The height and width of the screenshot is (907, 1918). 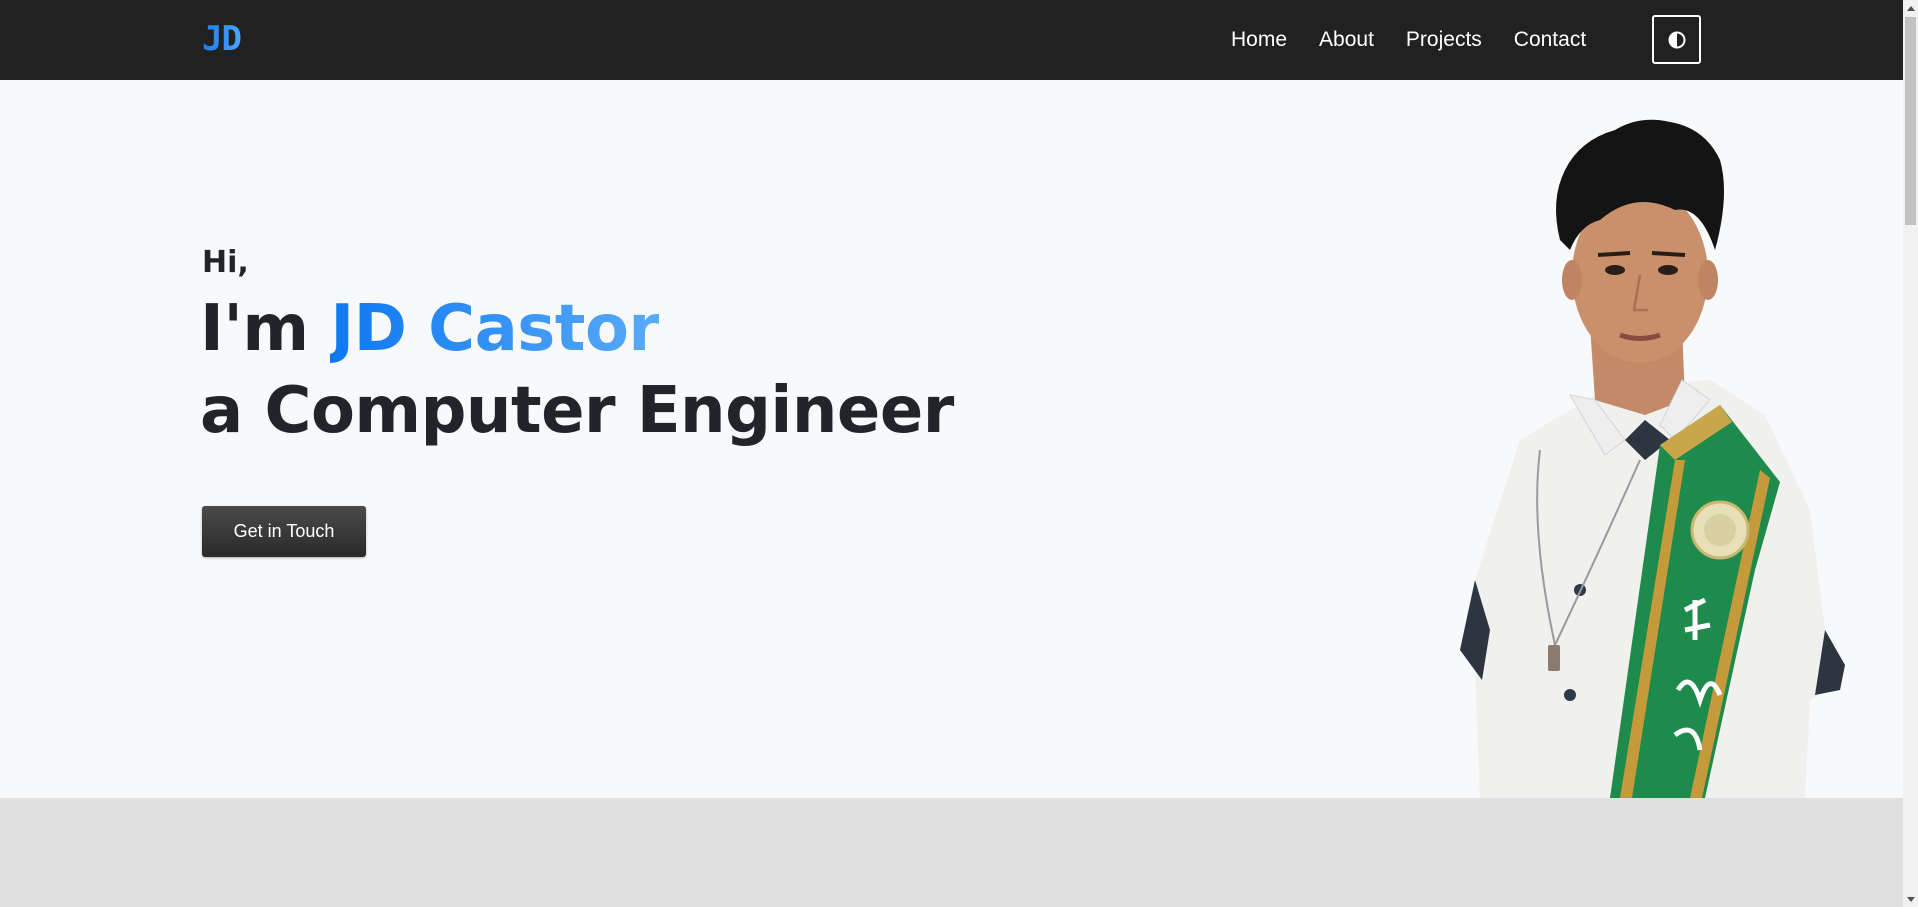 I want to click on hero-greeting: Hi,, so click(x=225, y=262).